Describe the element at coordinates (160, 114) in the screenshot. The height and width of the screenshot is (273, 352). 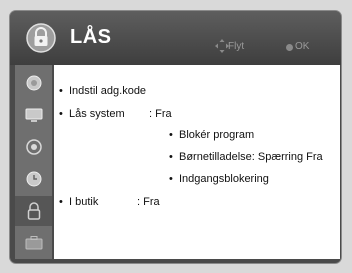
I see `lock-system-value: : Fra` at that location.